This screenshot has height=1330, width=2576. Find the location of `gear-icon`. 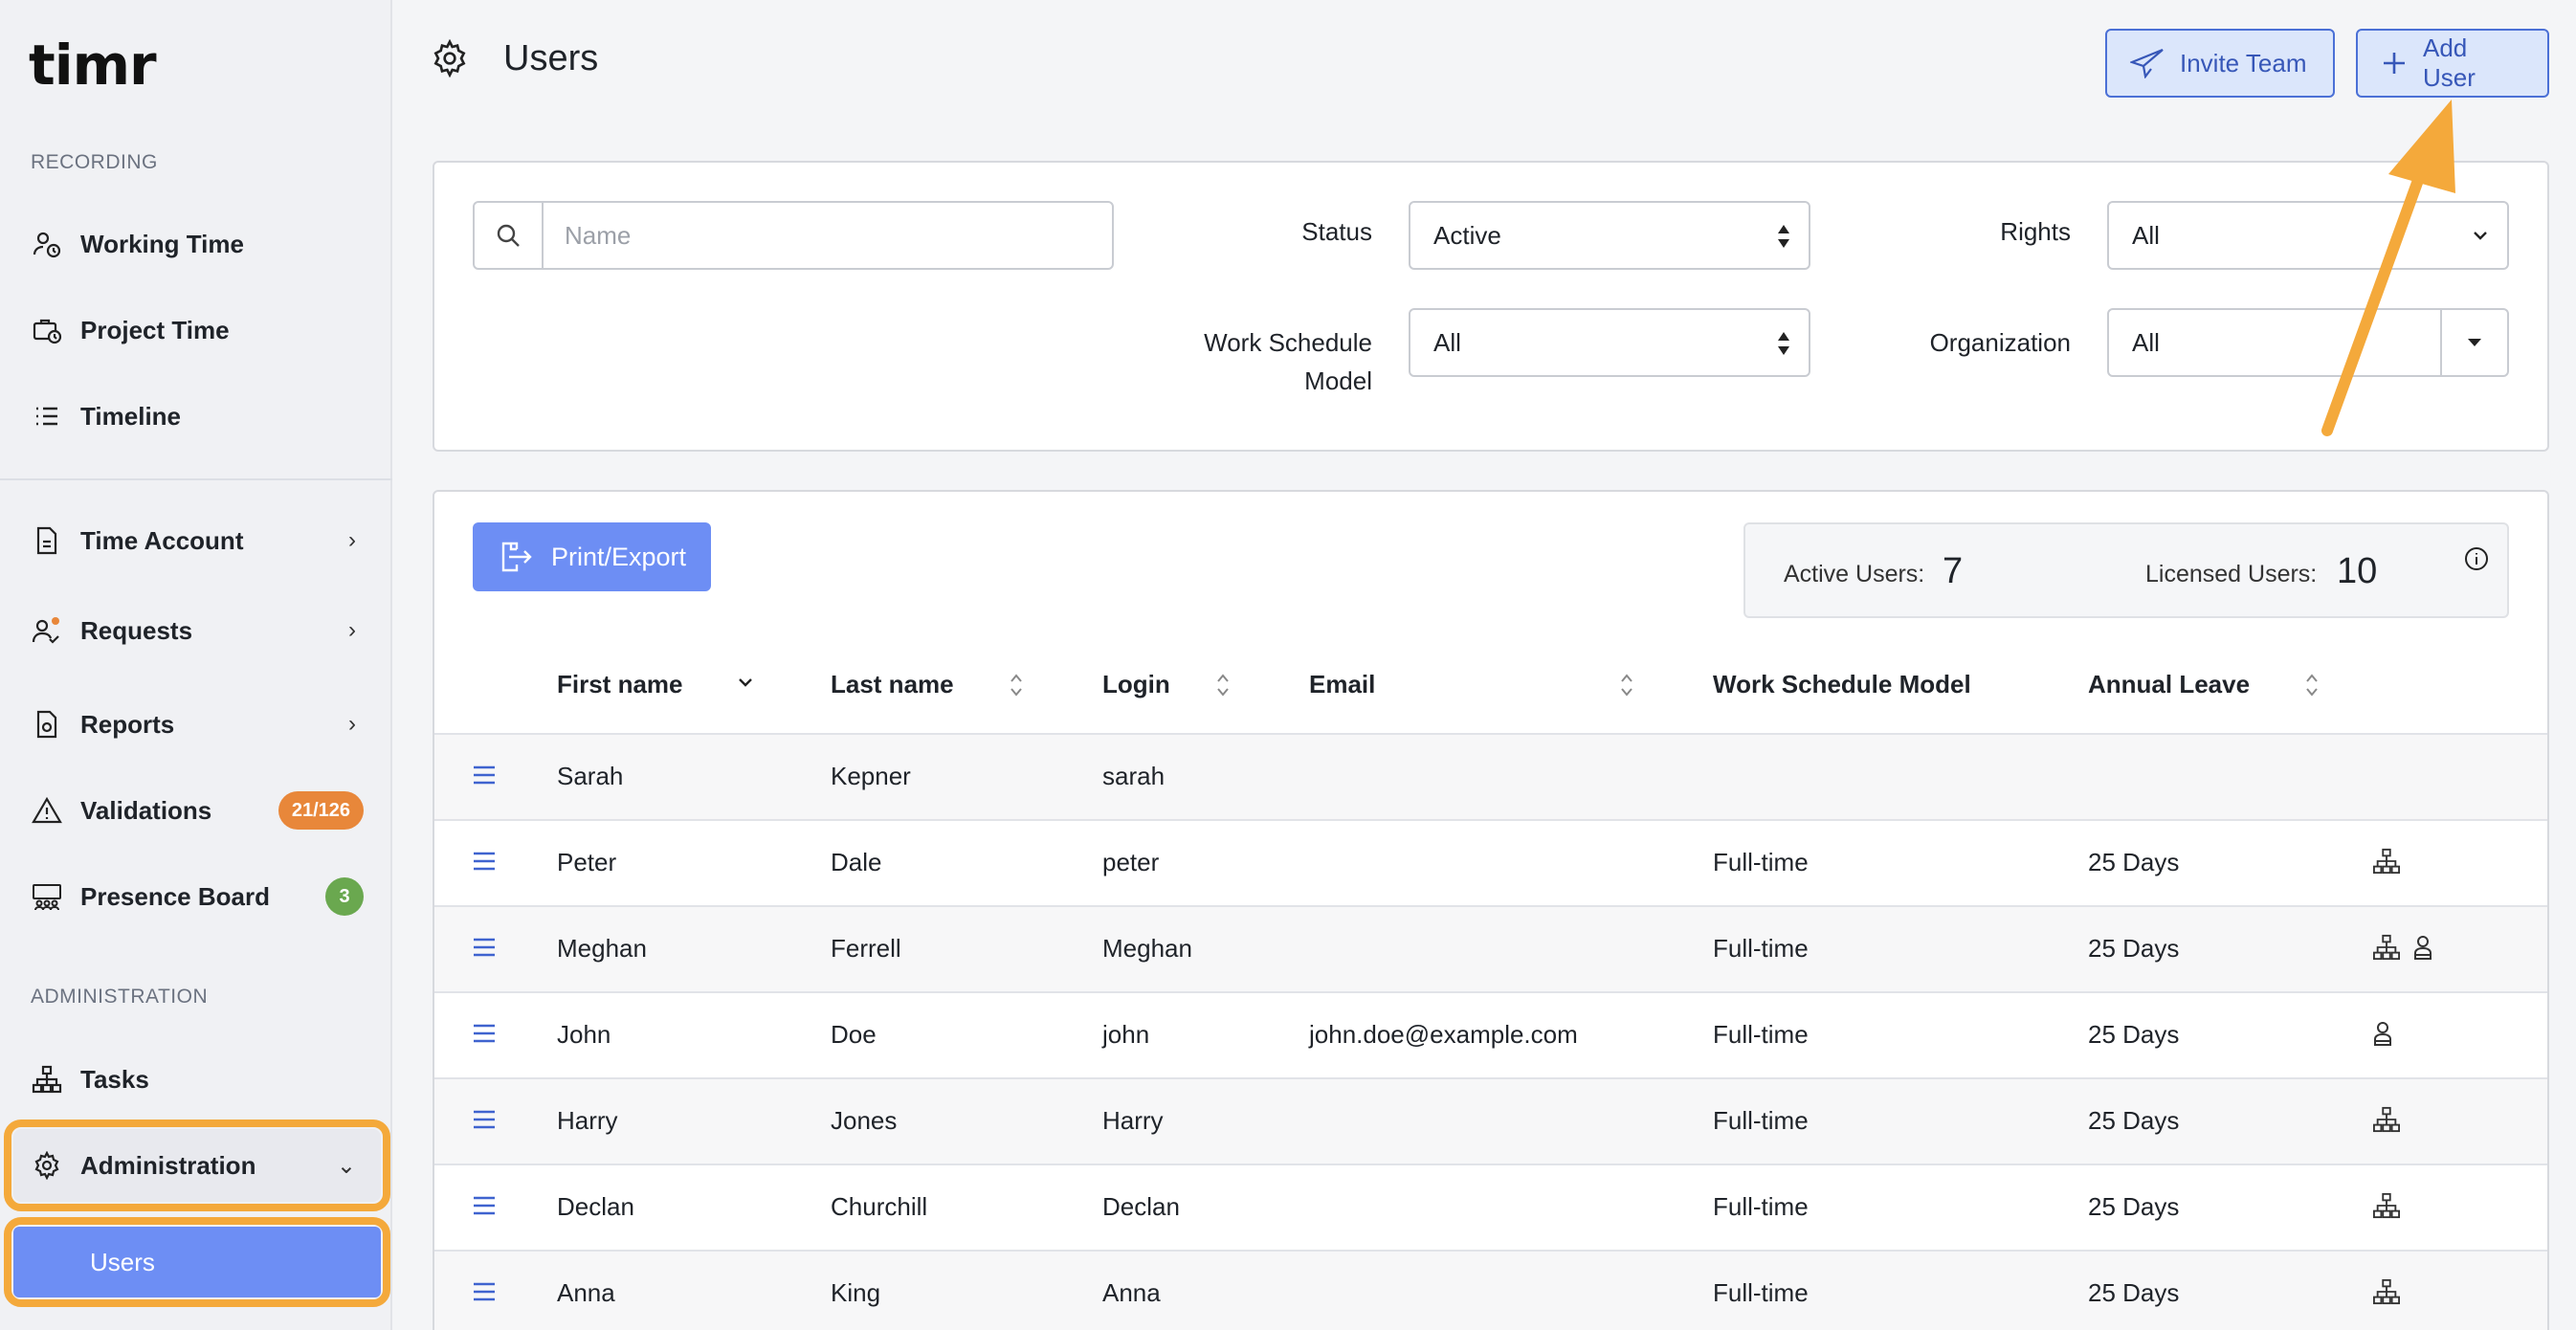

gear-icon is located at coordinates (451, 59).